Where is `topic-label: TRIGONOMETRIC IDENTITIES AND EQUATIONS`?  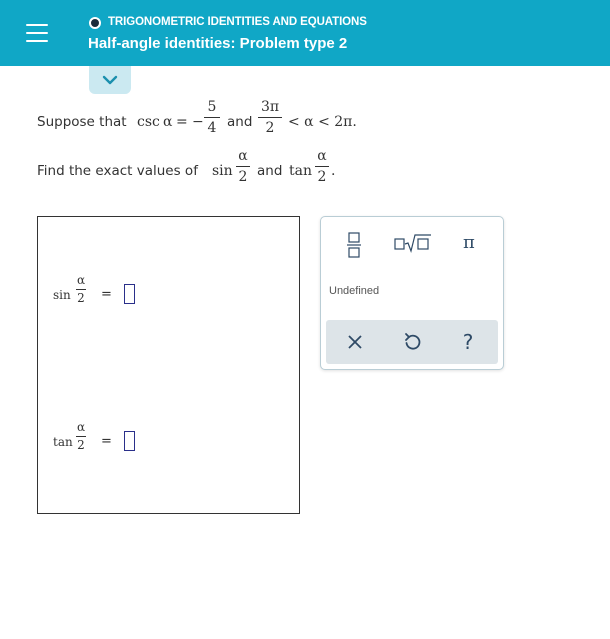 topic-label: TRIGONOMETRIC IDENTITIES AND EQUATIONS is located at coordinates (237, 22).